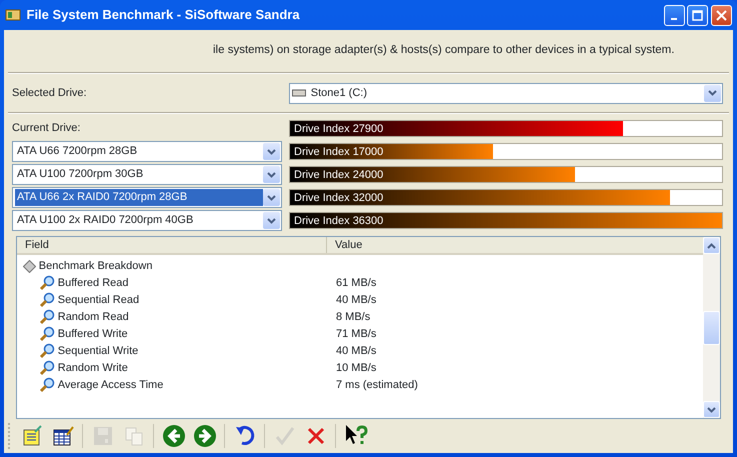 This screenshot has width=737, height=457. Describe the element at coordinates (93, 317) in the screenshot. I see `field-cell-text: Random Read` at that location.